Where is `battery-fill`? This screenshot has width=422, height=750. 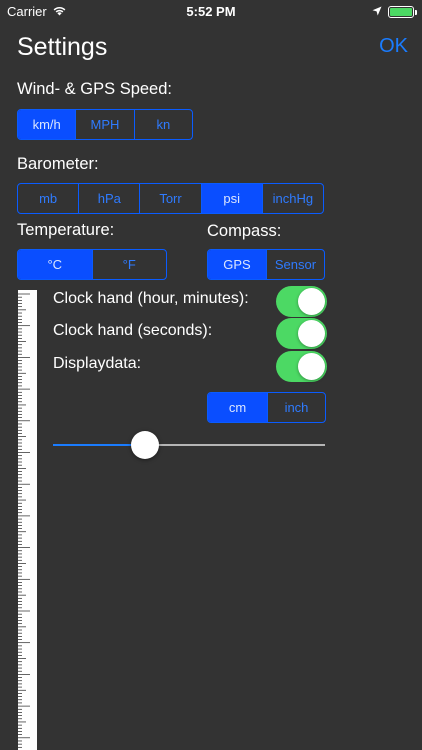 battery-fill is located at coordinates (401, 11).